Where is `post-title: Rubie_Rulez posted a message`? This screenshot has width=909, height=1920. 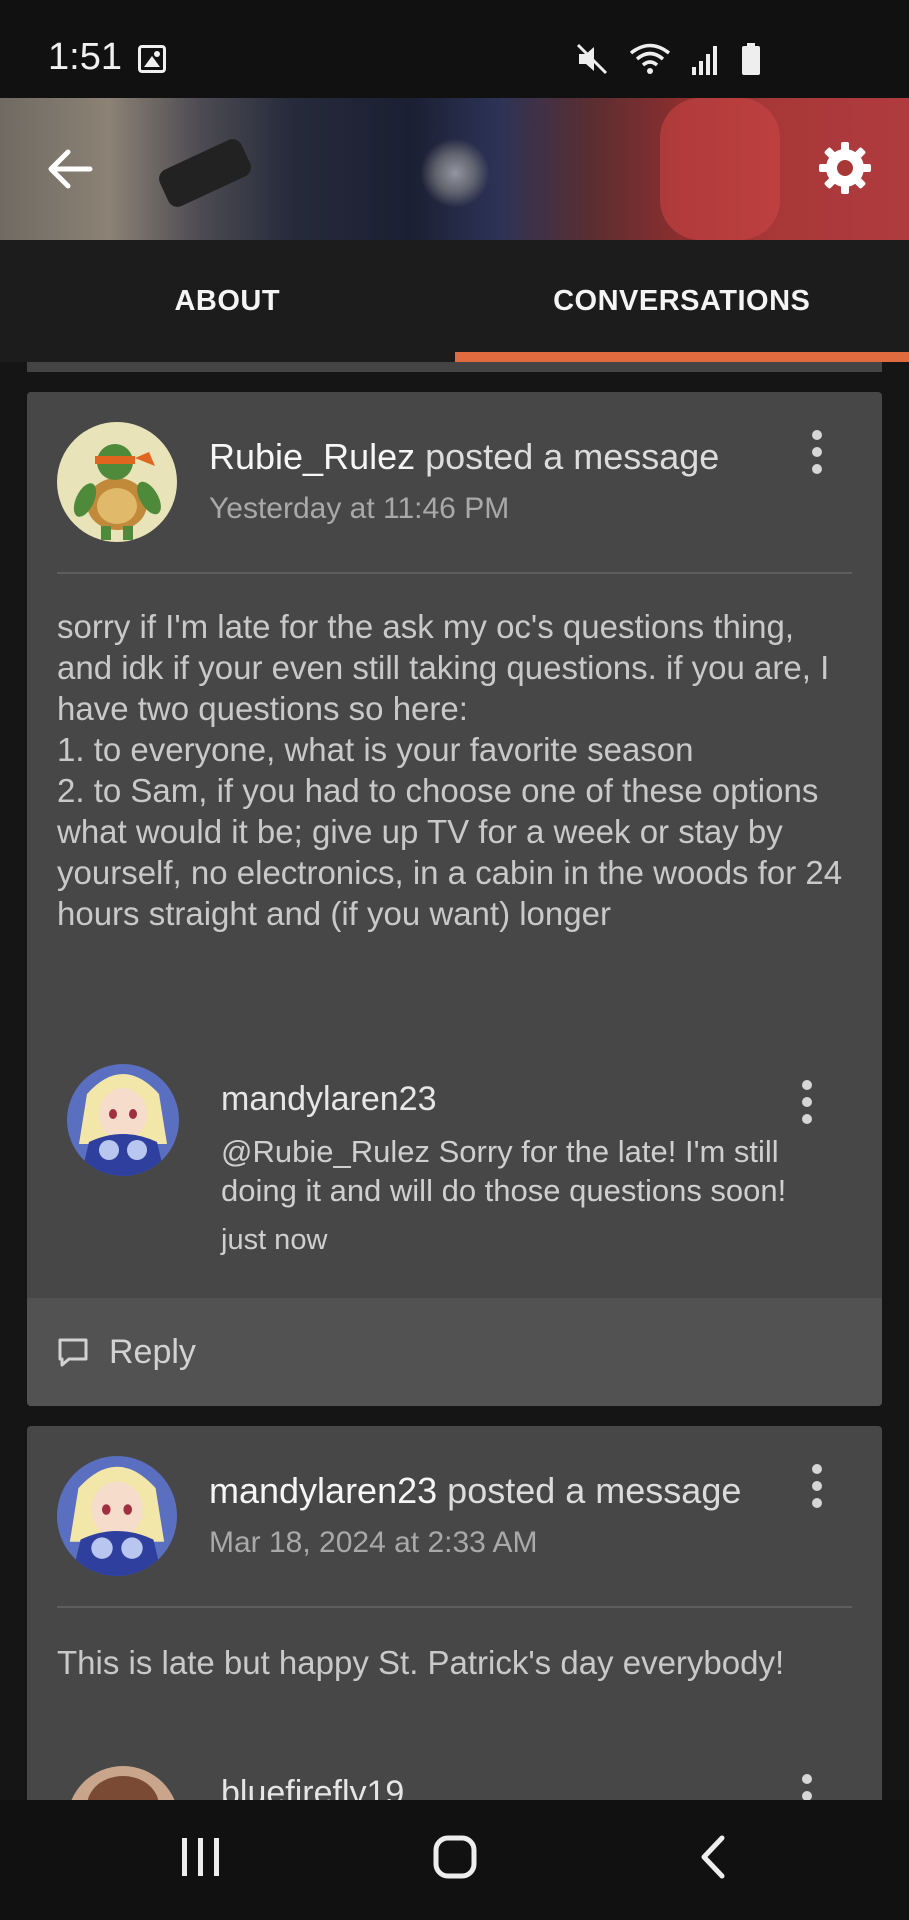 post-title: Rubie_Rulez posted a message is located at coordinates (505, 457).